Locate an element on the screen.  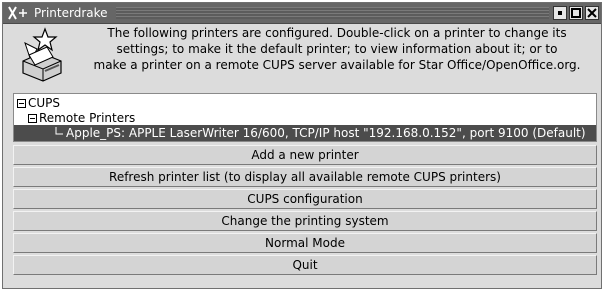
quit-button: Quit is located at coordinates (305, 265).